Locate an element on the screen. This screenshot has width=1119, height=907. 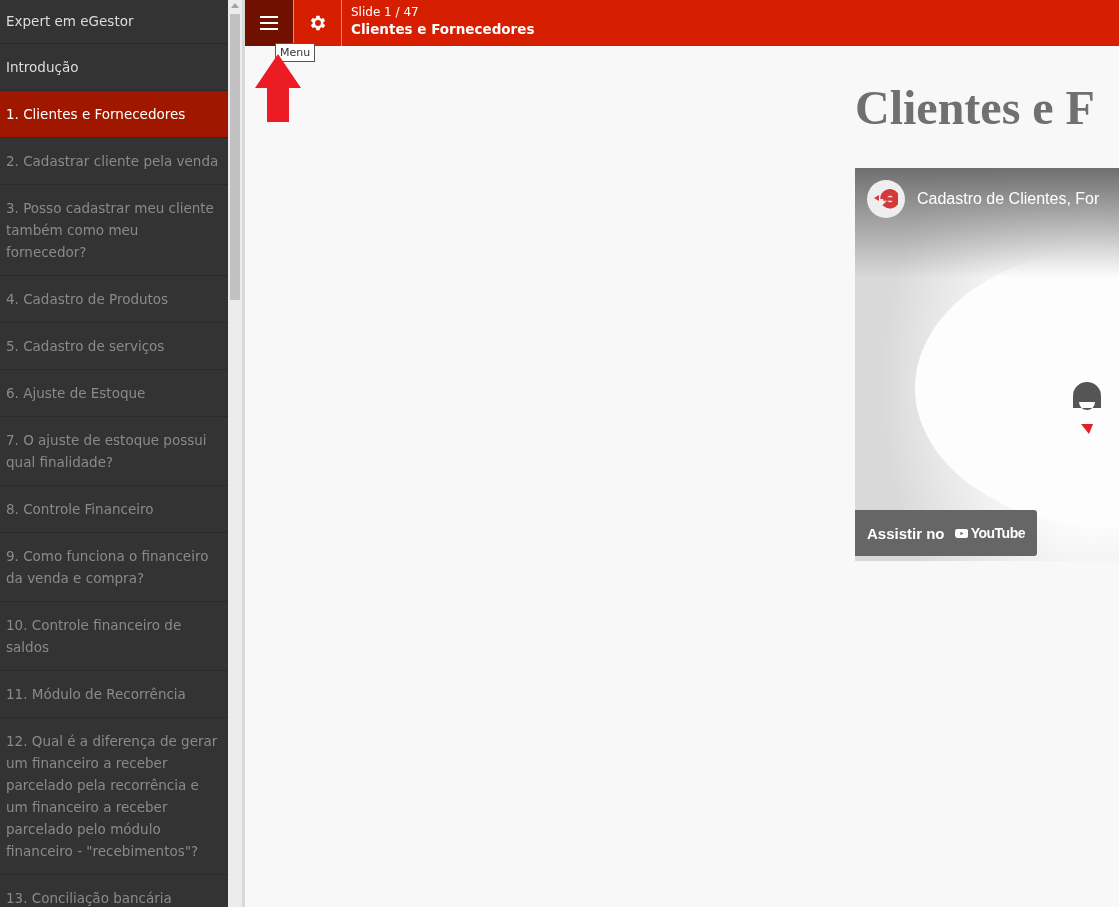
arrow-icon is located at coordinates (278, 88).